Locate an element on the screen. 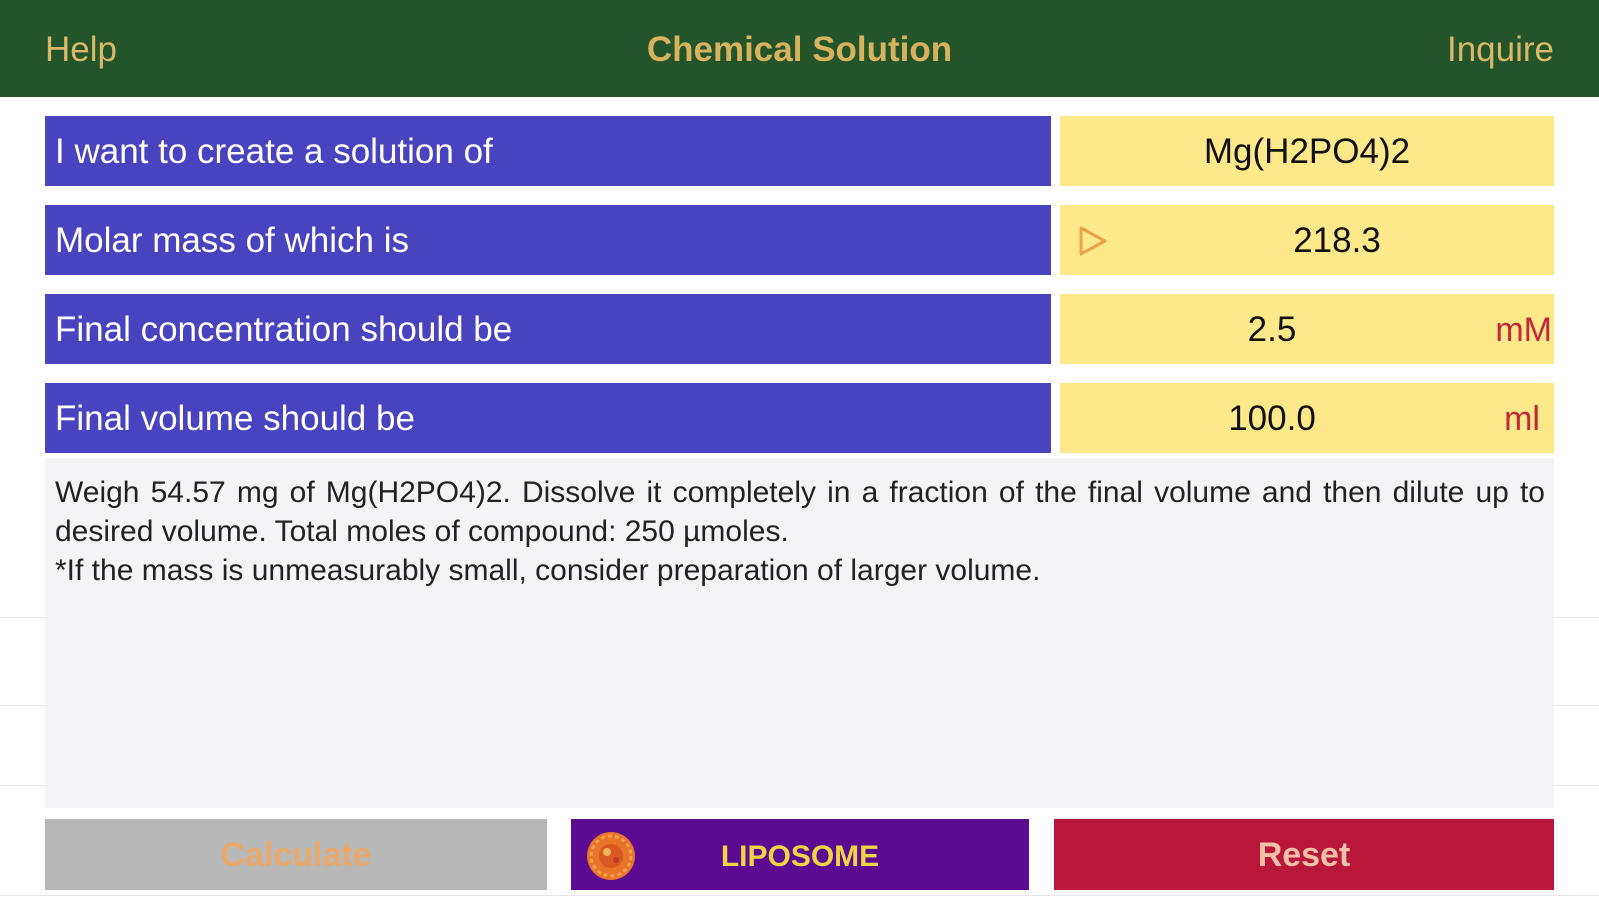  compound-value: Mg(H2PO4)2 is located at coordinates (1307, 151).